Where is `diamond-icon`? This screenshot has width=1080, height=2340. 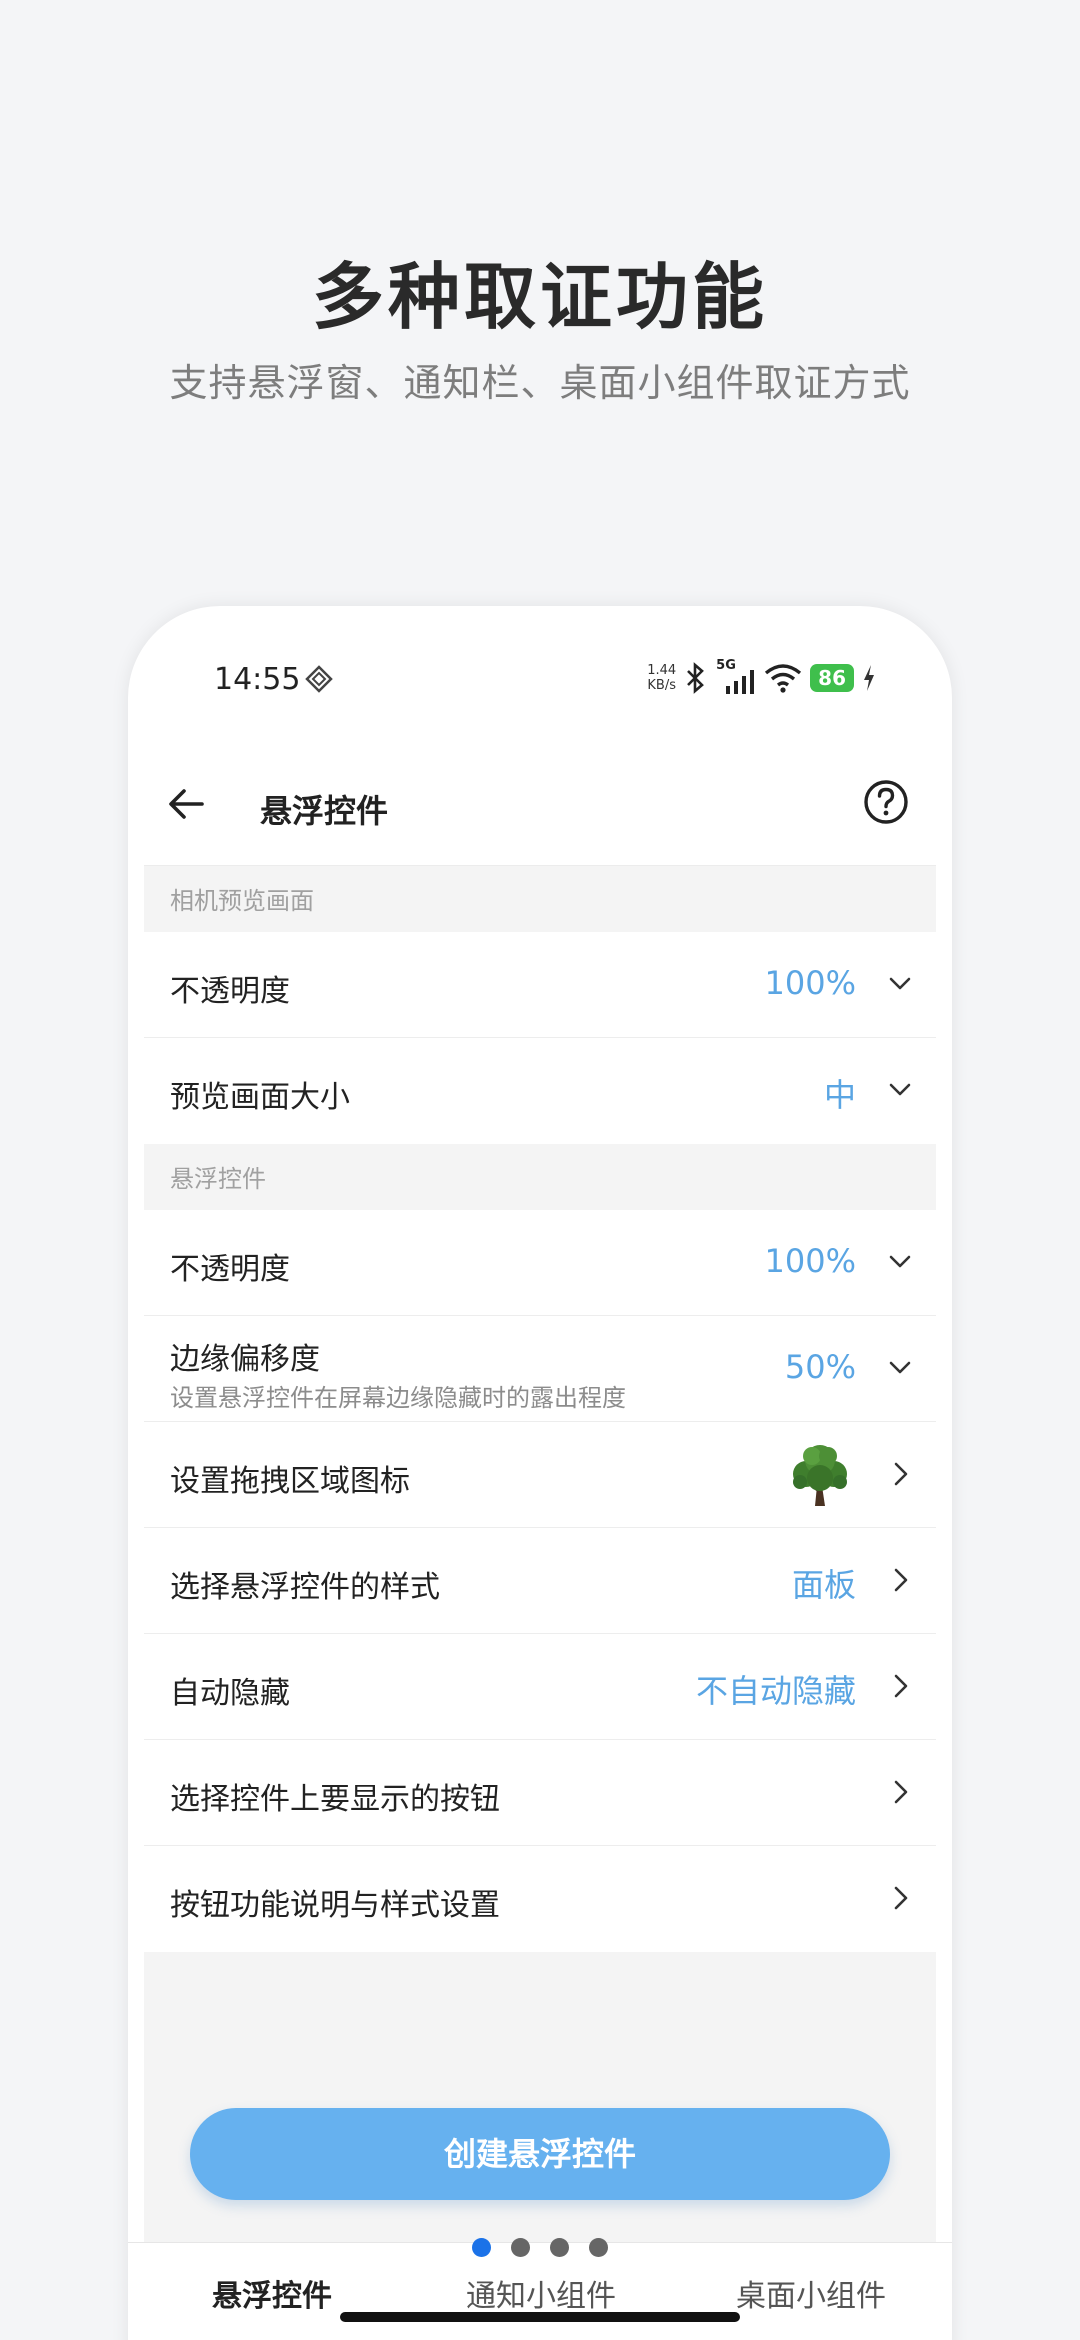
diamond-icon is located at coordinates (319, 679).